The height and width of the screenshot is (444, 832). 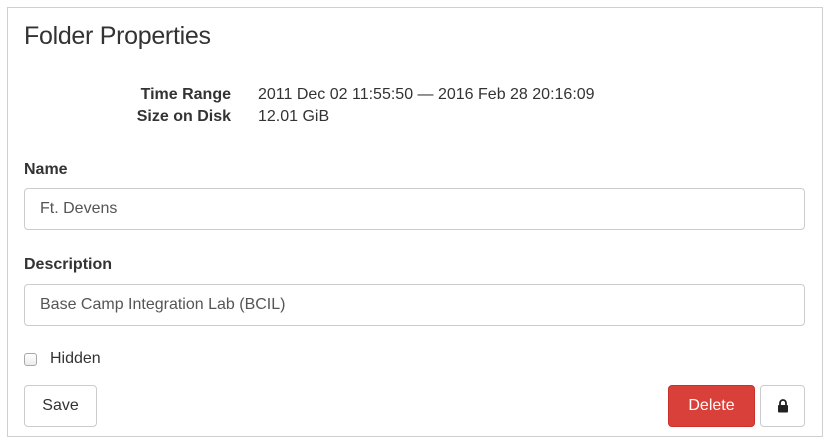 I want to click on size-on-disk-row: Size on Disk 12.01 GiB, so click(x=416, y=119).